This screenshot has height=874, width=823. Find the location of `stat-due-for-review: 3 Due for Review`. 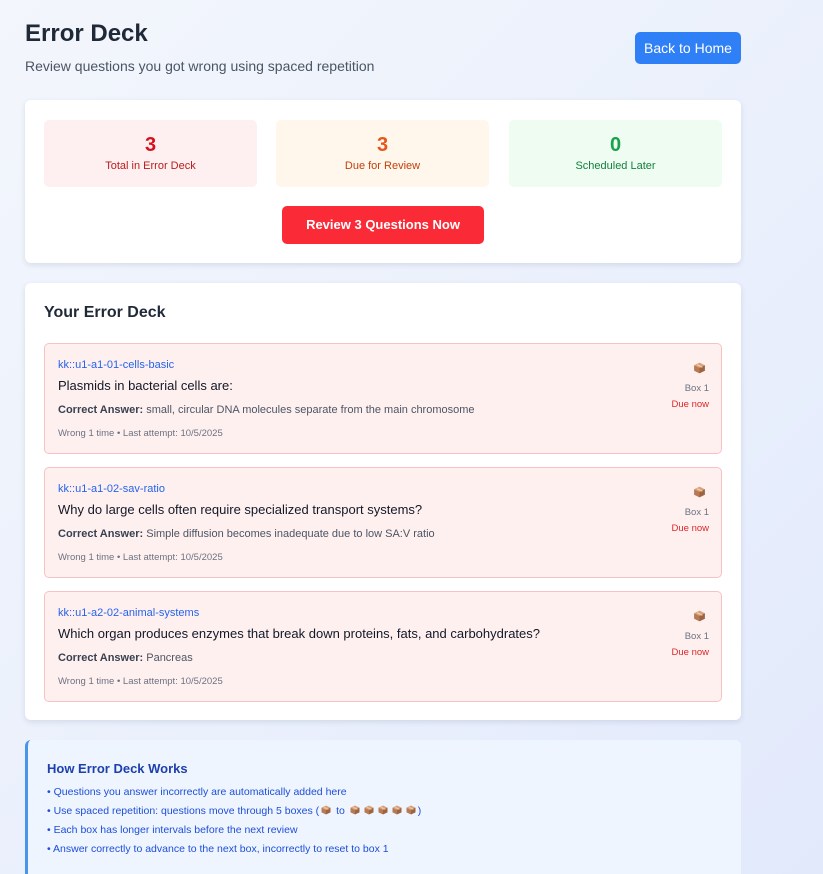

stat-due-for-review: 3 Due for Review is located at coordinates (382, 153).